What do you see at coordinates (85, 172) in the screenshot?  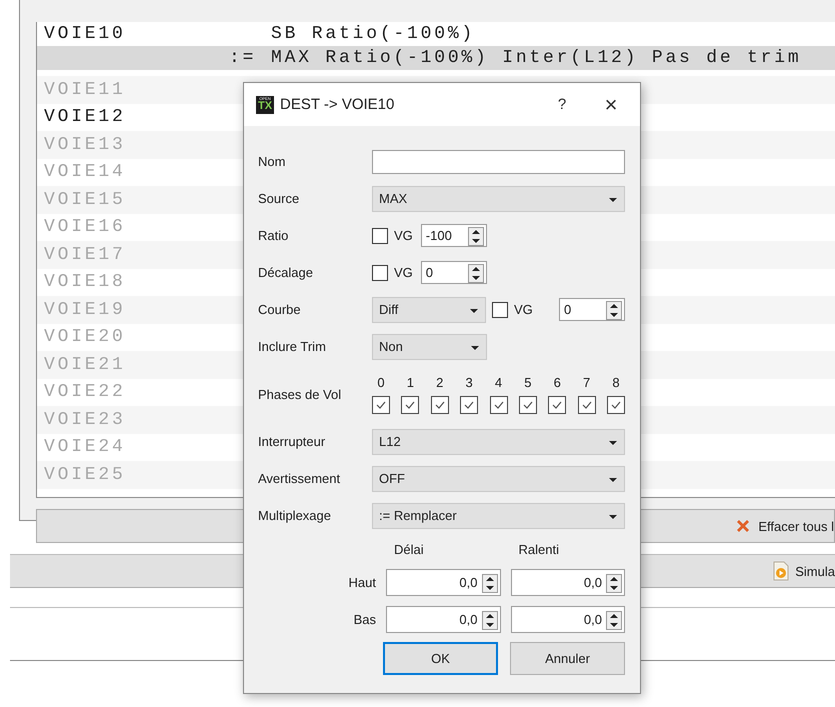 I see `channel-name: VOIE14` at bounding box center [85, 172].